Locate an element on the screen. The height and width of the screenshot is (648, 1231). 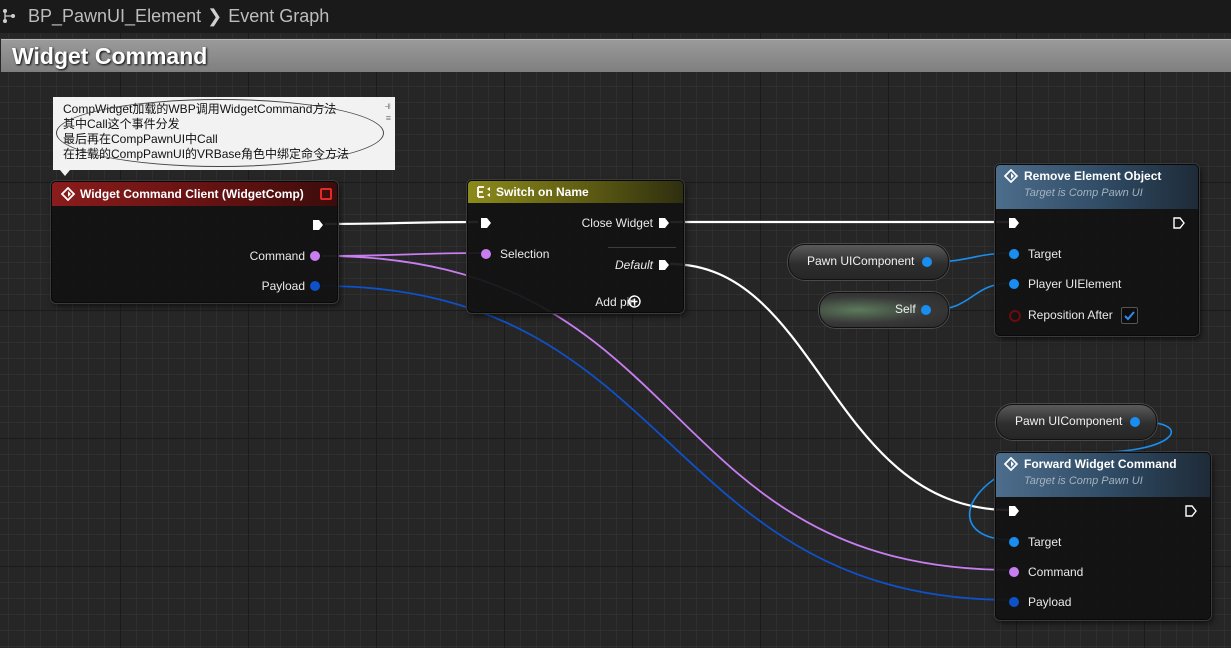
switch-node-title: Switch on Name is located at coordinates (542, 192).